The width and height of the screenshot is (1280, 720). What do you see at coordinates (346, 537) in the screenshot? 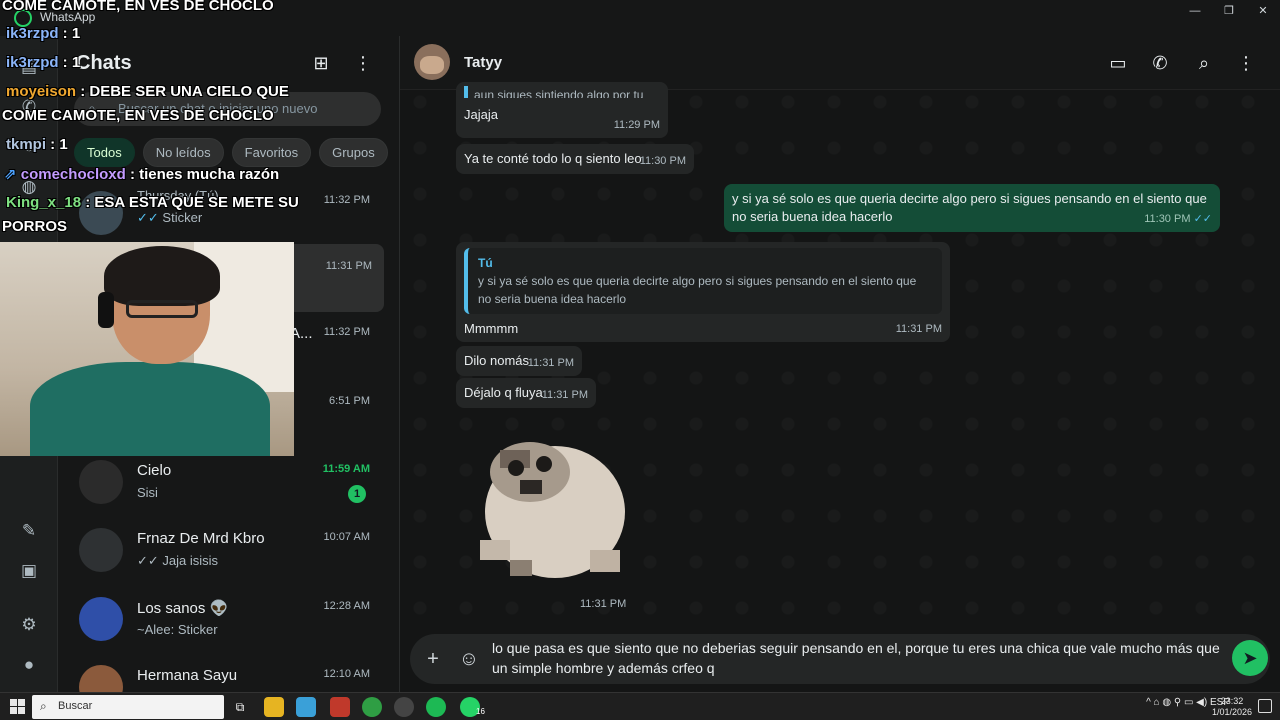
I see `chat-time: 10:07 AM` at bounding box center [346, 537].